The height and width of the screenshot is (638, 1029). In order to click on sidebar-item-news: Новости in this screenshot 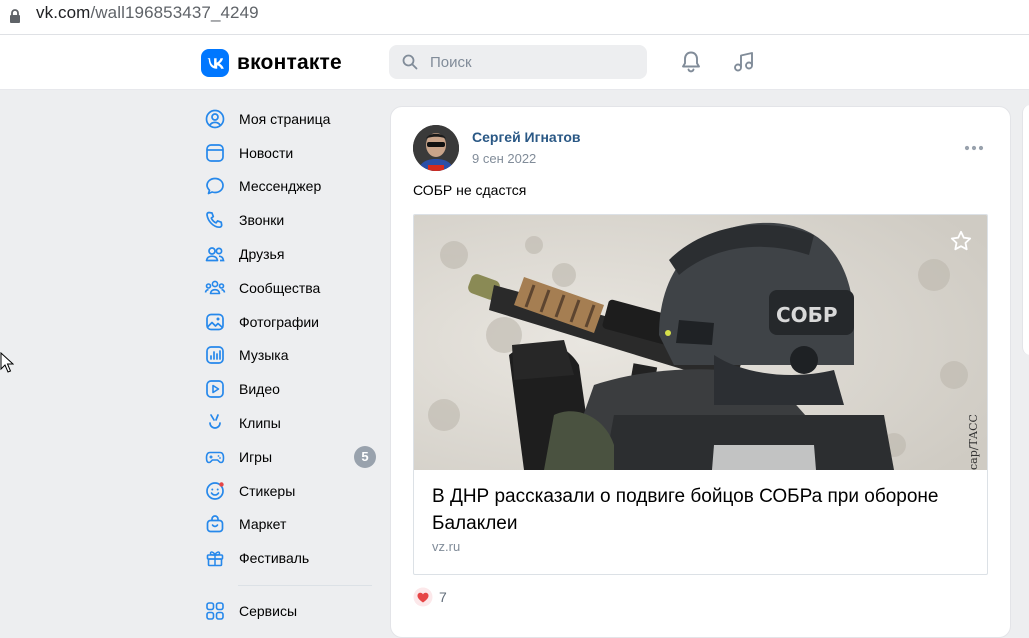, I will do `click(289, 153)`.